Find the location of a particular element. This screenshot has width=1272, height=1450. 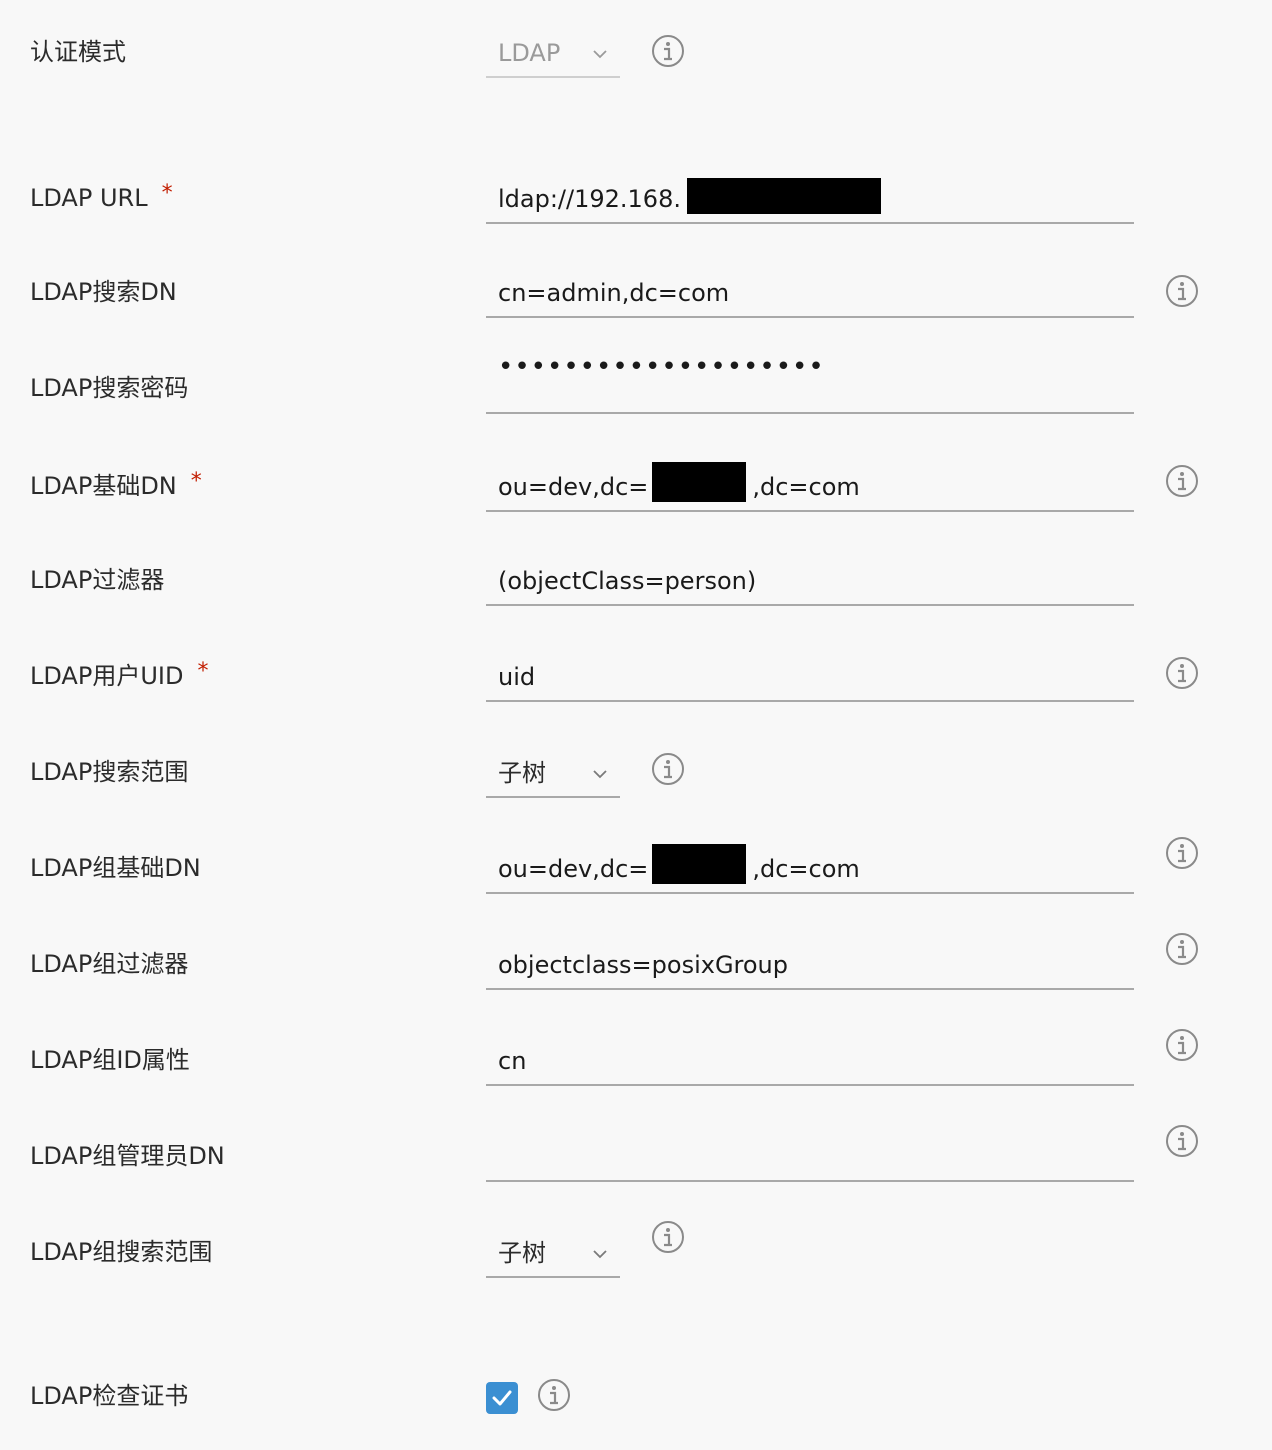

group-base-dn-value: ou=dev,dc= ,dc=com is located at coordinates (679, 864).